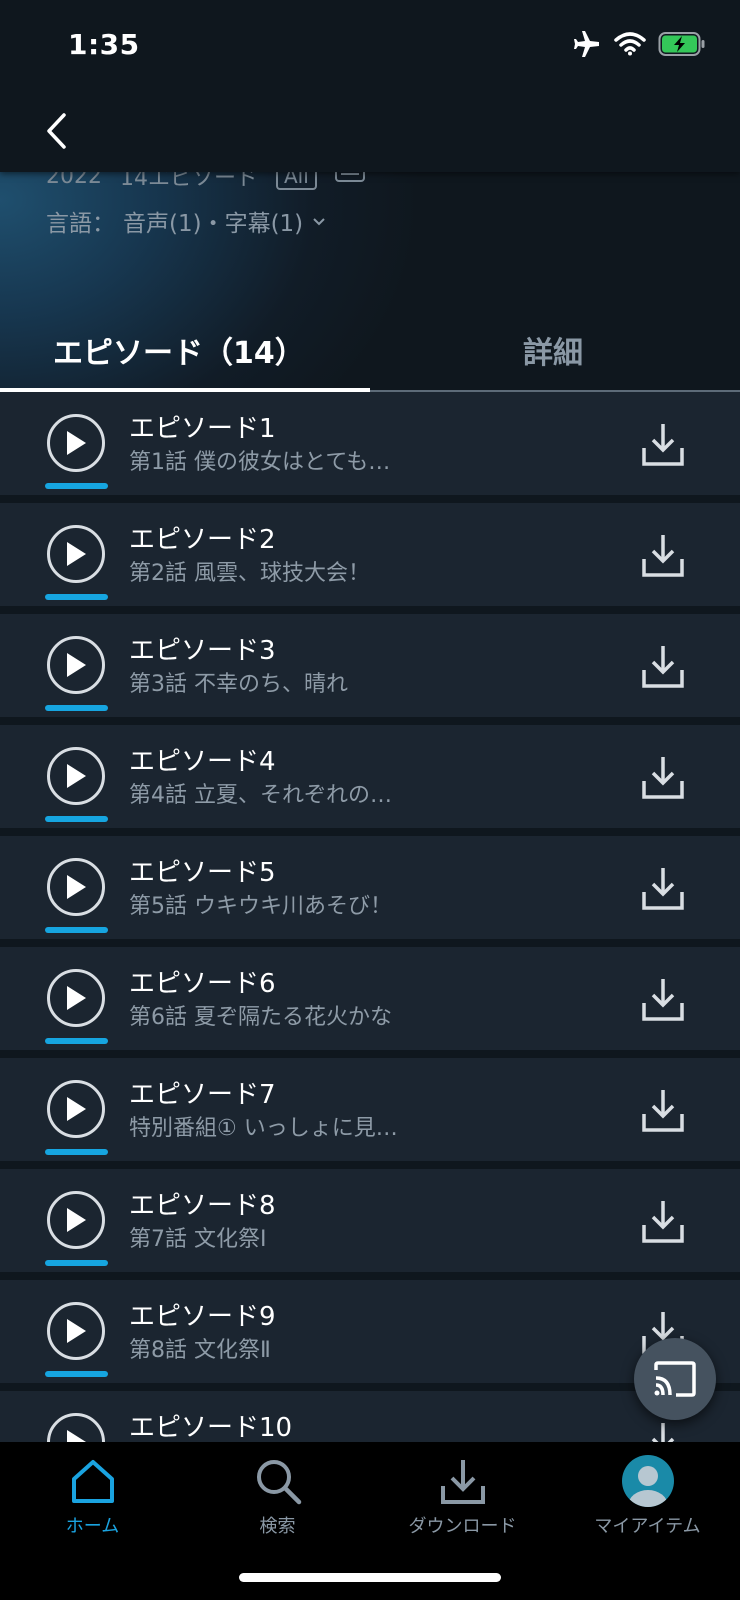  What do you see at coordinates (260, 906) in the screenshot?
I see `episode-subtitle: 第5話 ウキウキ川あそび！` at bounding box center [260, 906].